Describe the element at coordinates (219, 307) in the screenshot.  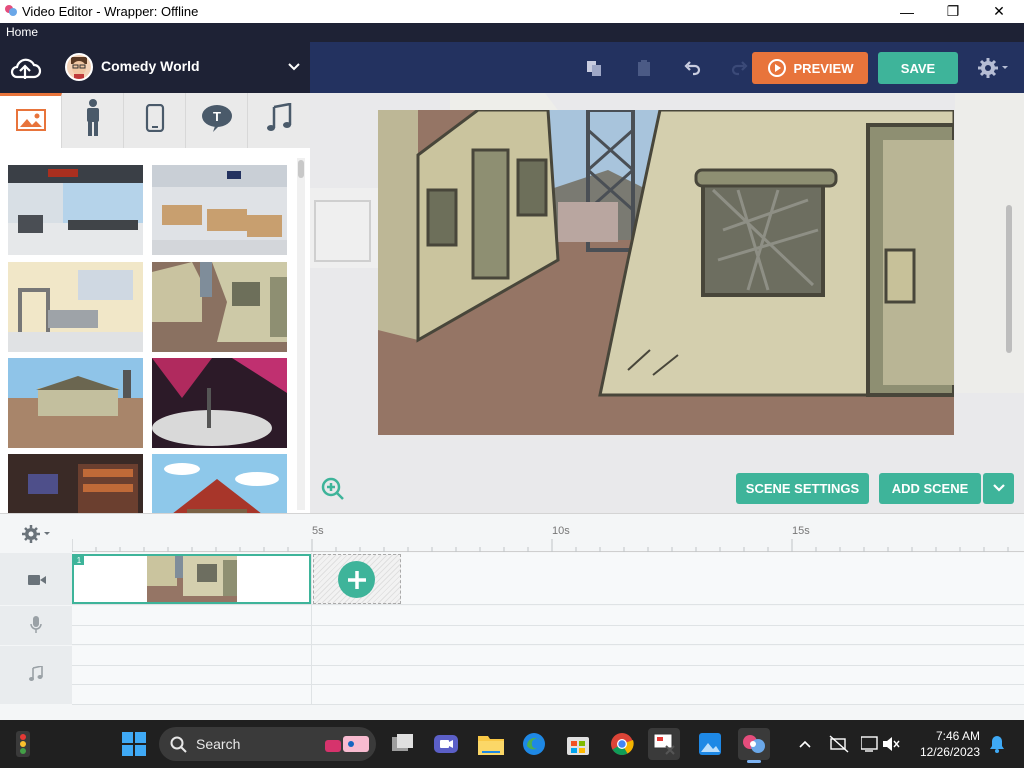
I see `library-item-military-camp` at that location.